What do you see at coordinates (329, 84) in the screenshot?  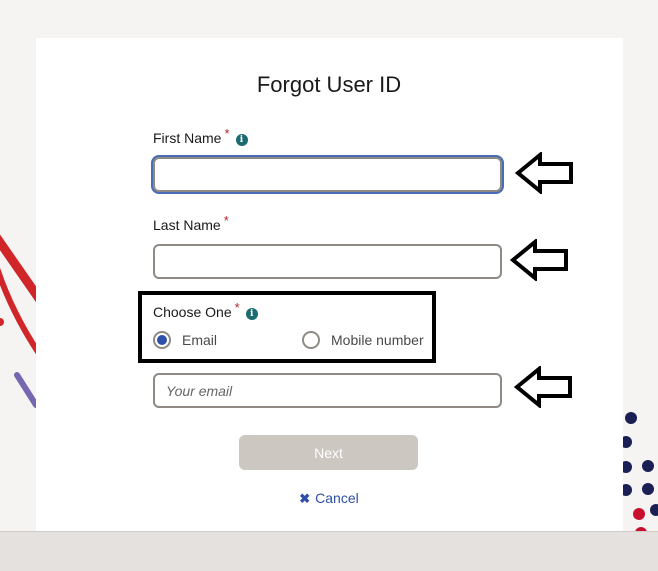 I see `page-title: Forgot User ID` at bounding box center [329, 84].